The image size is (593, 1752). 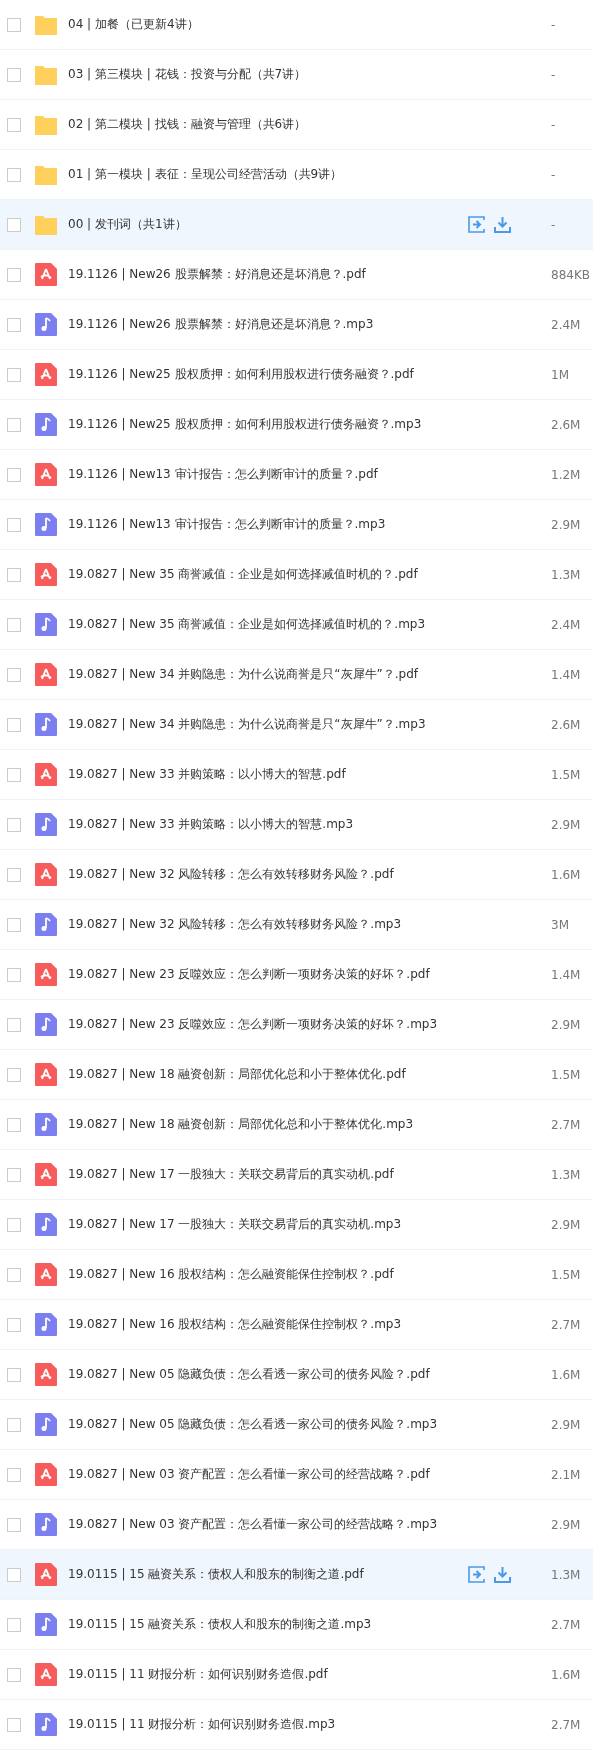 What do you see at coordinates (309, 1474) in the screenshot?
I see `file-name: 19.0827 | New 03 资产配置：怎么看懂一家公司的经营战略？.pdf` at bounding box center [309, 1474].